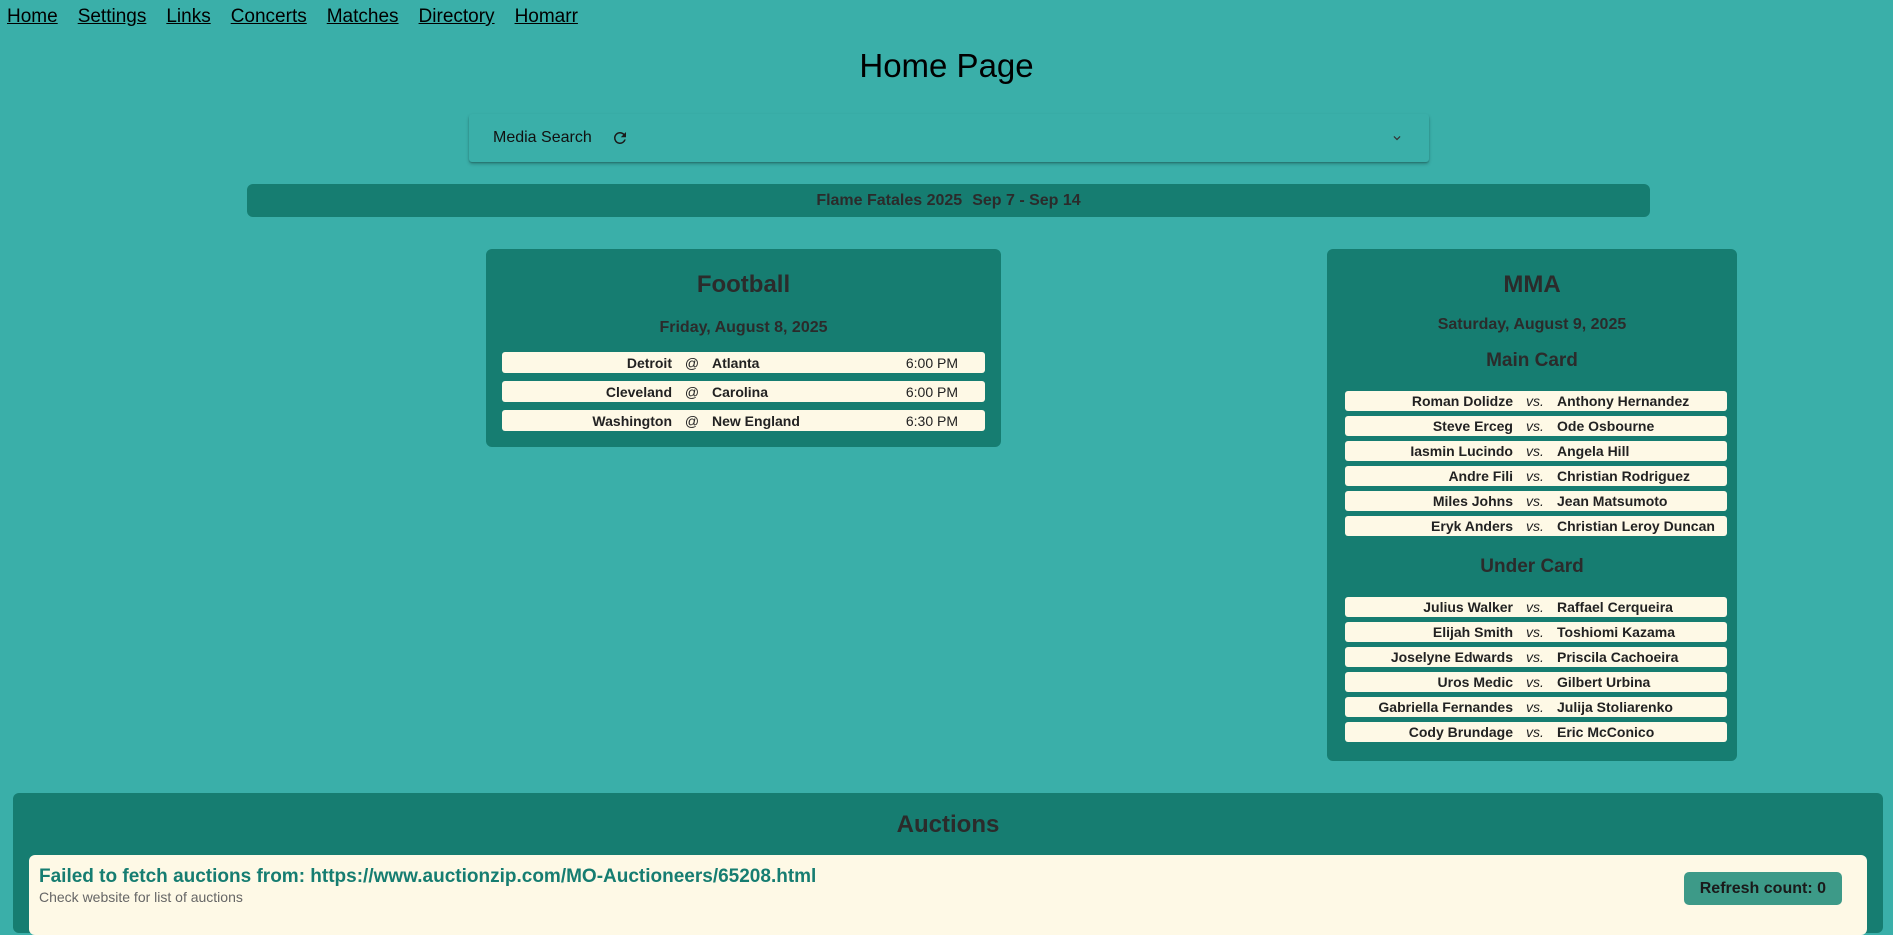  What do you see at coordinates (756, 420) in the screenshot?
I see `home-team: New England` at bounding box center [756, 420].